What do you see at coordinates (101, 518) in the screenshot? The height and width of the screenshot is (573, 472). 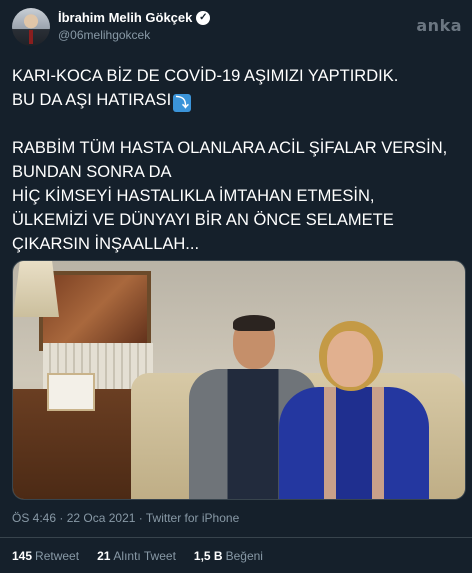 I see `tweet-date: 22 Oca 2021` at bounding box center [101, 518].